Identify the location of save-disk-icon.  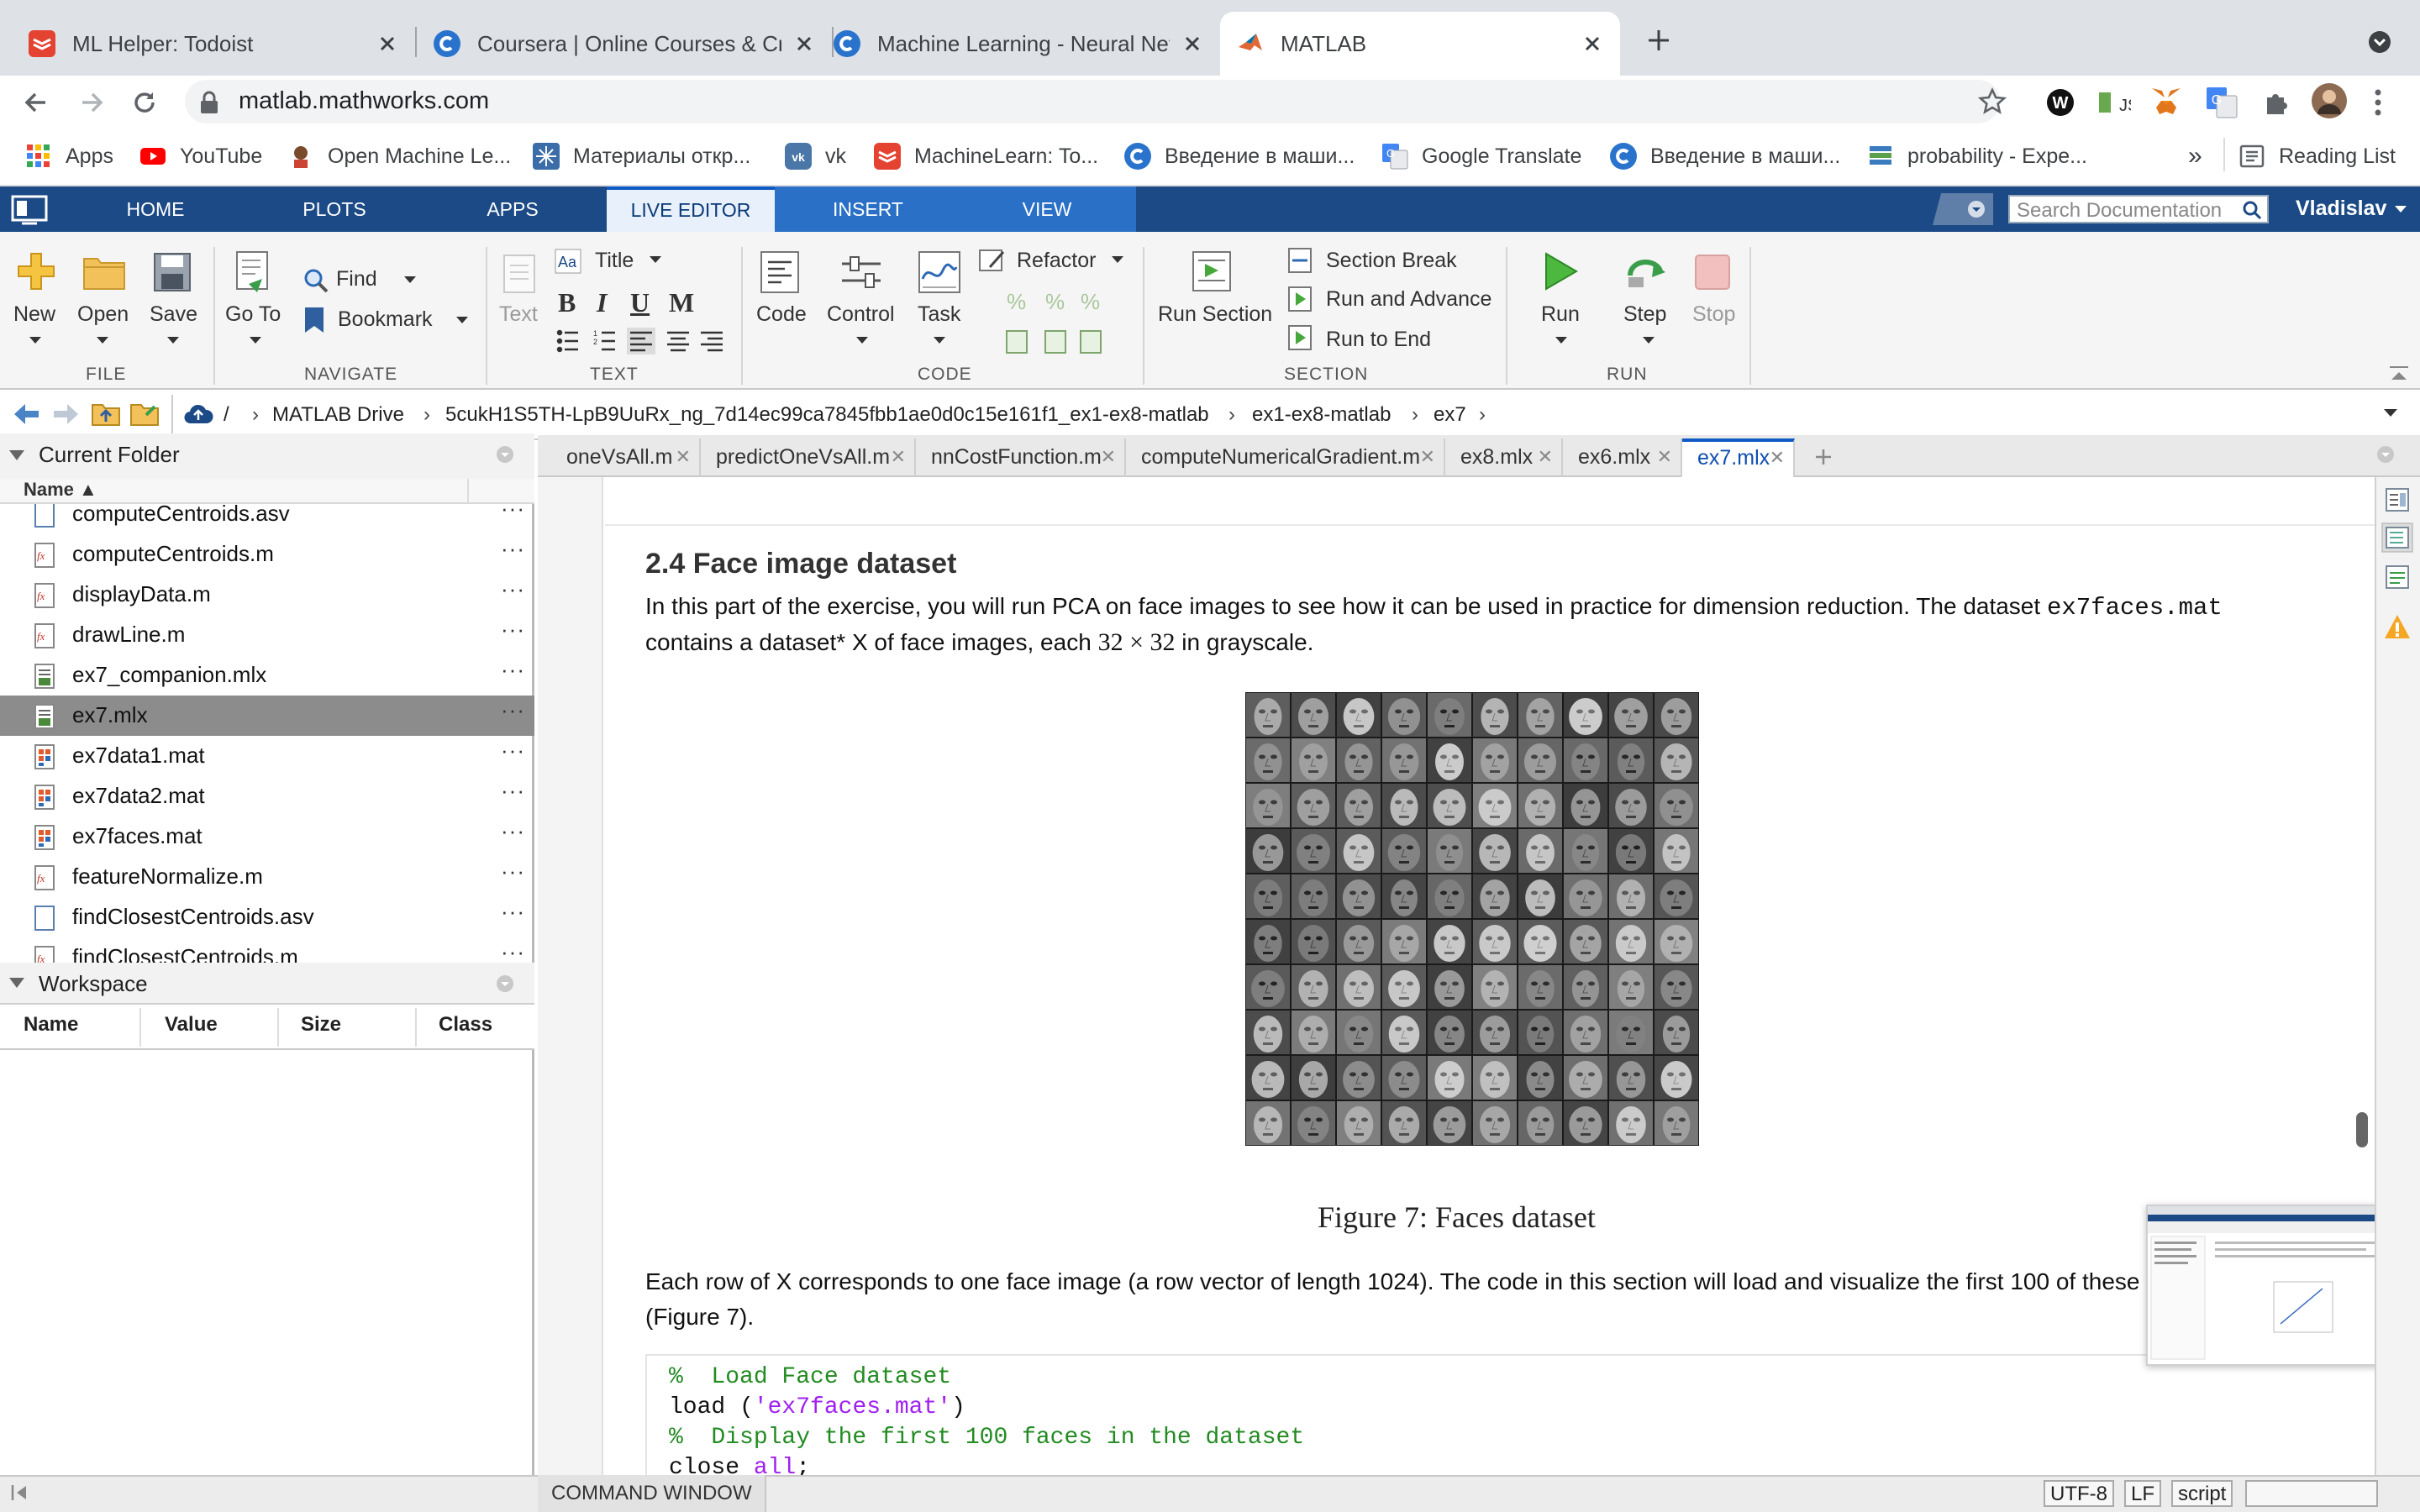
(172, 272).